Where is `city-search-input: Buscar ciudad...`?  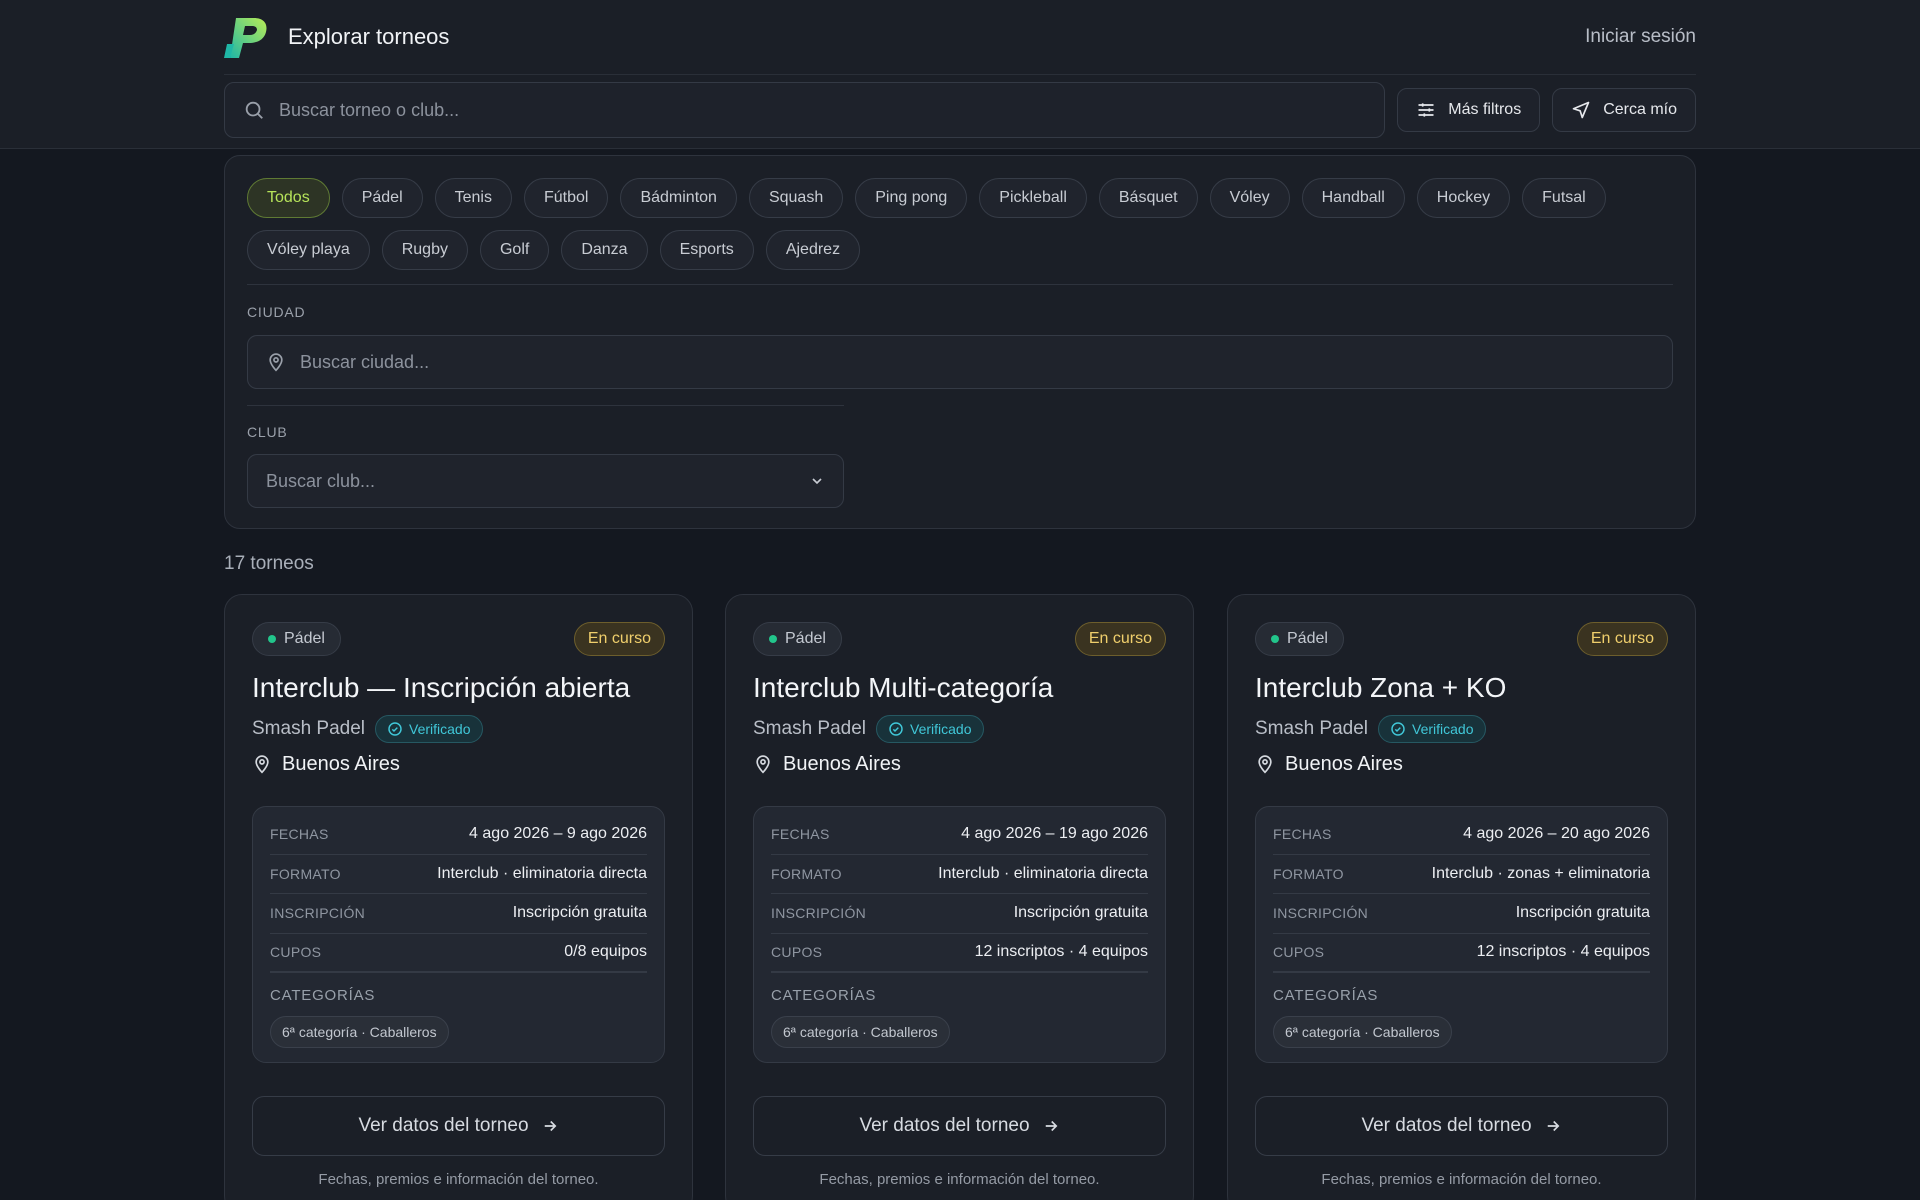
city-search-input: Buscar ciudad... is located at coordinates (960, 362).